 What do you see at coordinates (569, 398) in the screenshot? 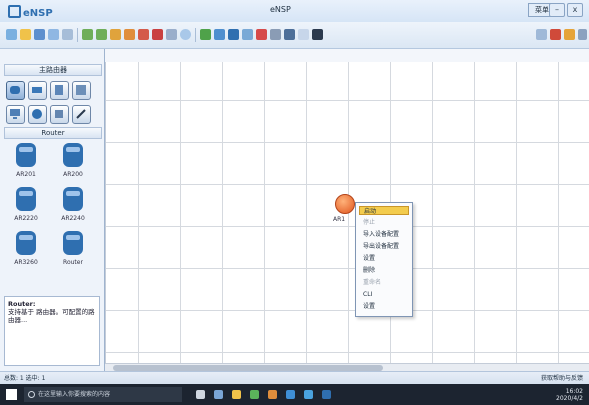
I see `clock-date: 2020/4/2` at bounding box center [569, 398].